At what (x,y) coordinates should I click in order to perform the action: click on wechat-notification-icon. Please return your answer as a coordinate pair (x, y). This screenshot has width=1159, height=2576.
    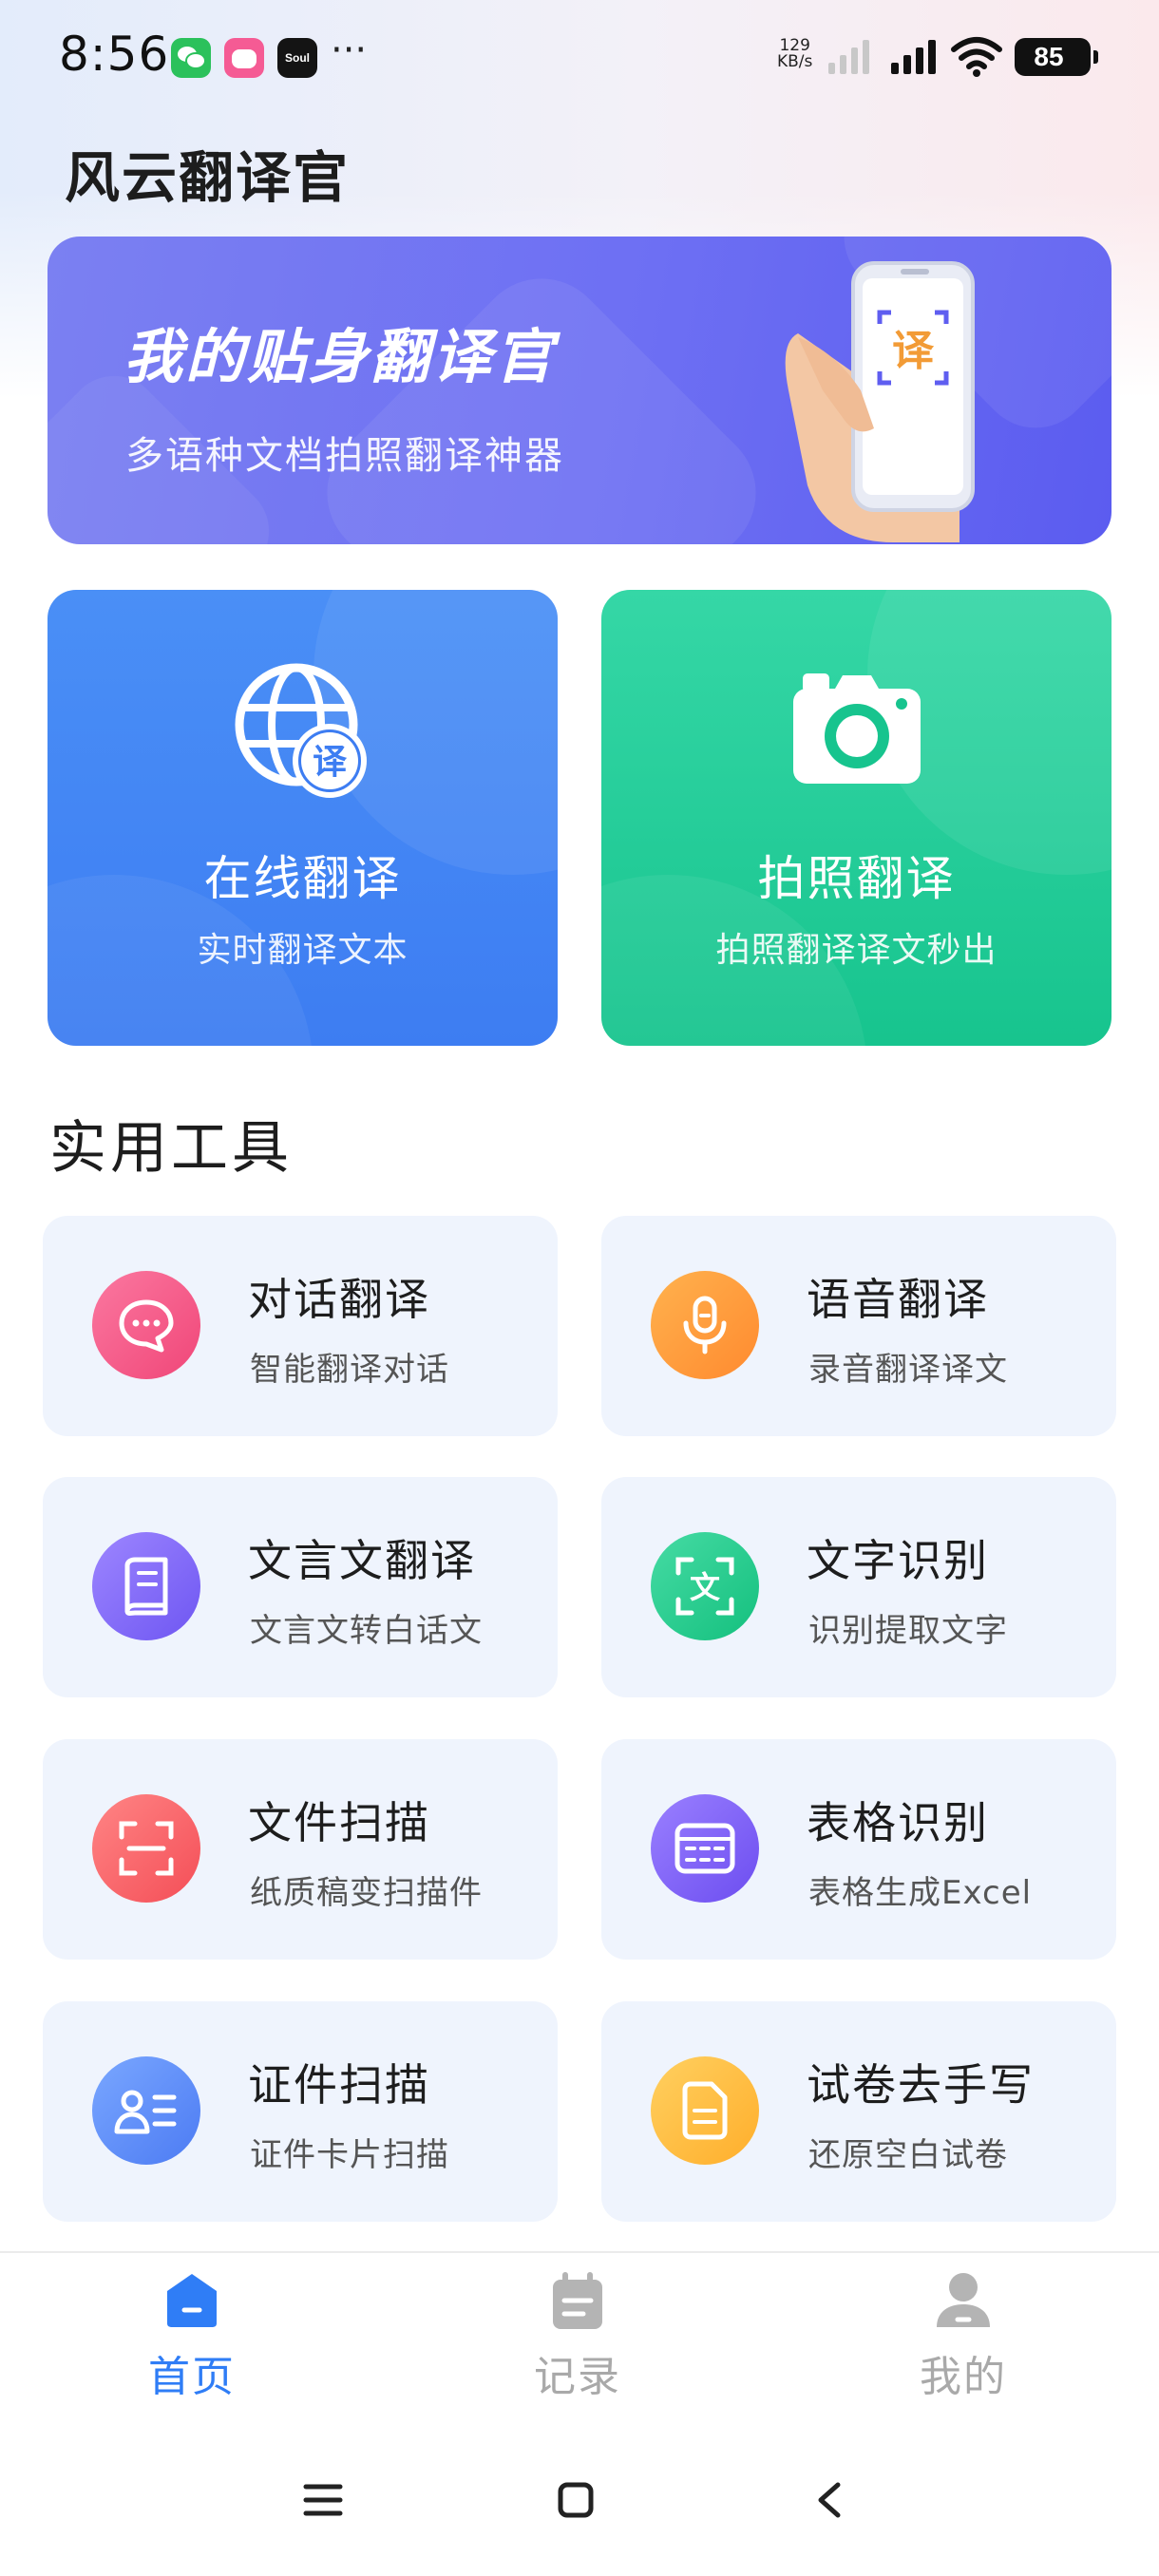
    Looking at the image, I should click on (191, 58).